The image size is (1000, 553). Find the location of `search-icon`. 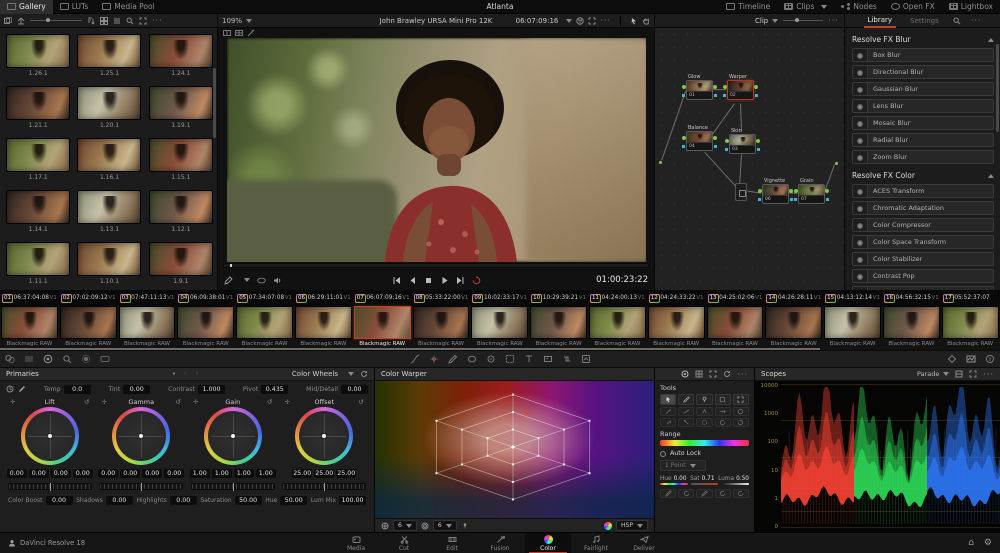

search-icon is located at coordinates (130, 21).